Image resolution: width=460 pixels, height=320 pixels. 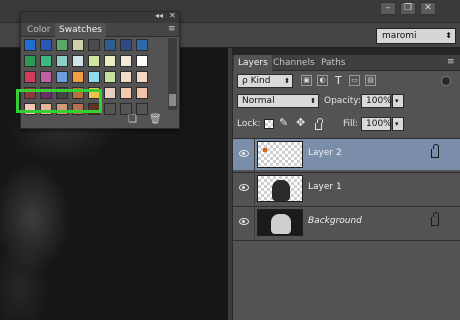 What do you see at coordinates (278, 101) in the screenshot?
I see `blend-mode-select: Normal ⬍` at bounding box center [278, 101].